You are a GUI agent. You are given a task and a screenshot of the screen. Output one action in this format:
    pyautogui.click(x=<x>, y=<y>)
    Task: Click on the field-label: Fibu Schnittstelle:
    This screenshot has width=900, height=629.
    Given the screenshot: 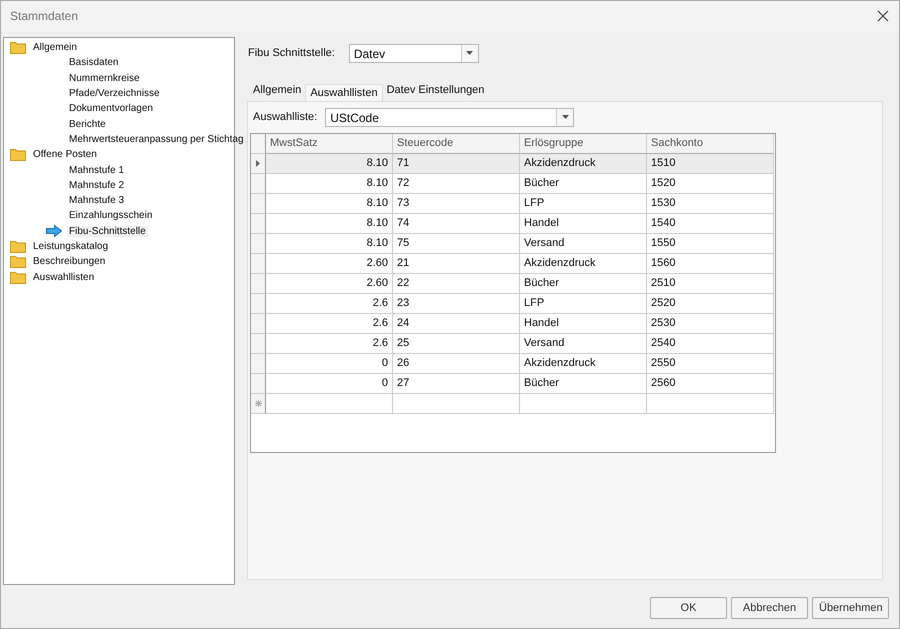 What is the action you would take?
    pyautogui.click(x=291, y=53)
    